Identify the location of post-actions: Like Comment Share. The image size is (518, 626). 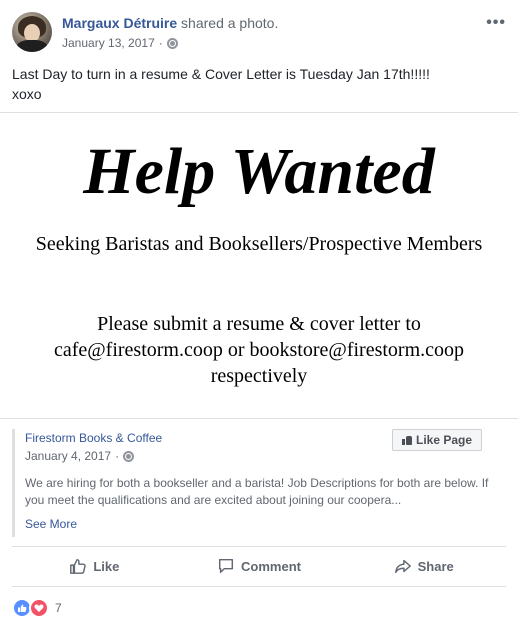
(259, 566).